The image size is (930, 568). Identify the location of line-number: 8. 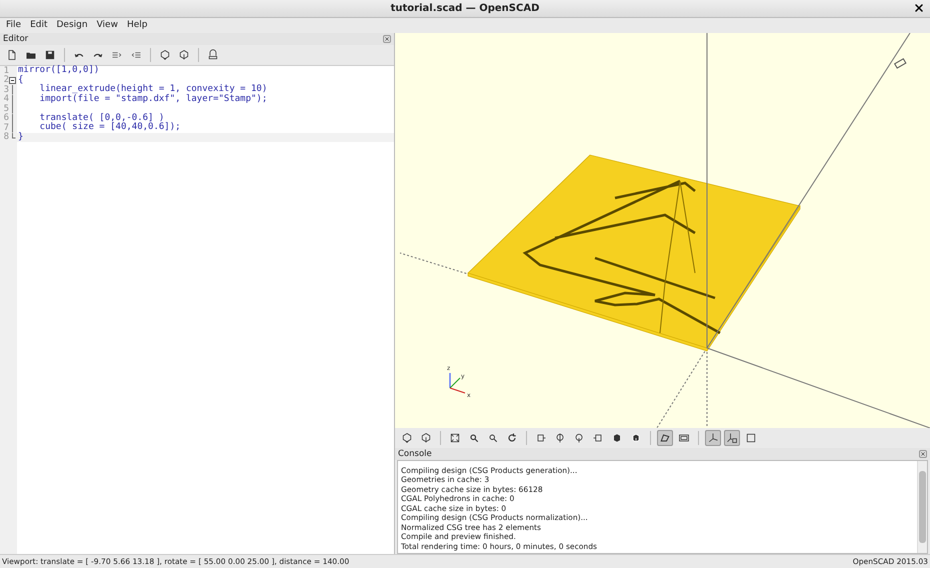
(5, 137).